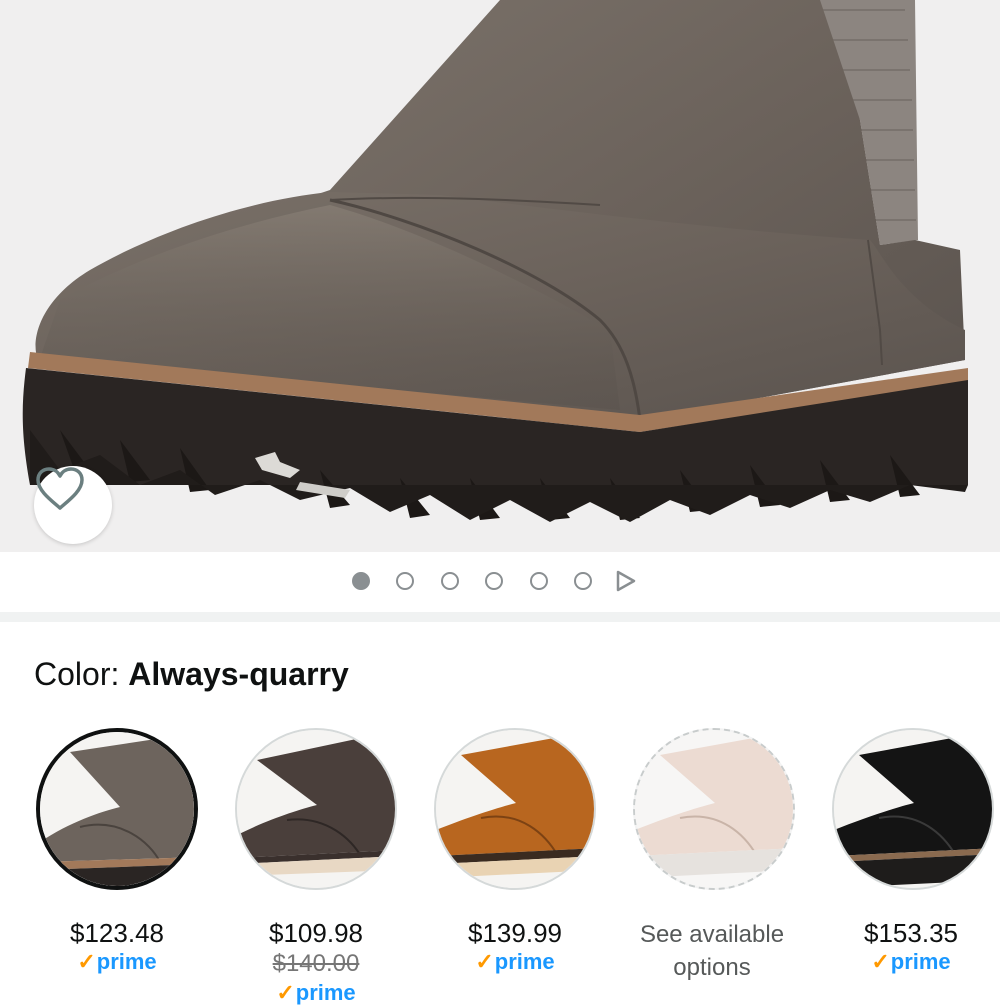 This screenshot has height=1006, width=1000. Describe the element at coordinates (911, 961) in the screenshot. I see `swatch-5-prime-badge: ✓prime` at that location.